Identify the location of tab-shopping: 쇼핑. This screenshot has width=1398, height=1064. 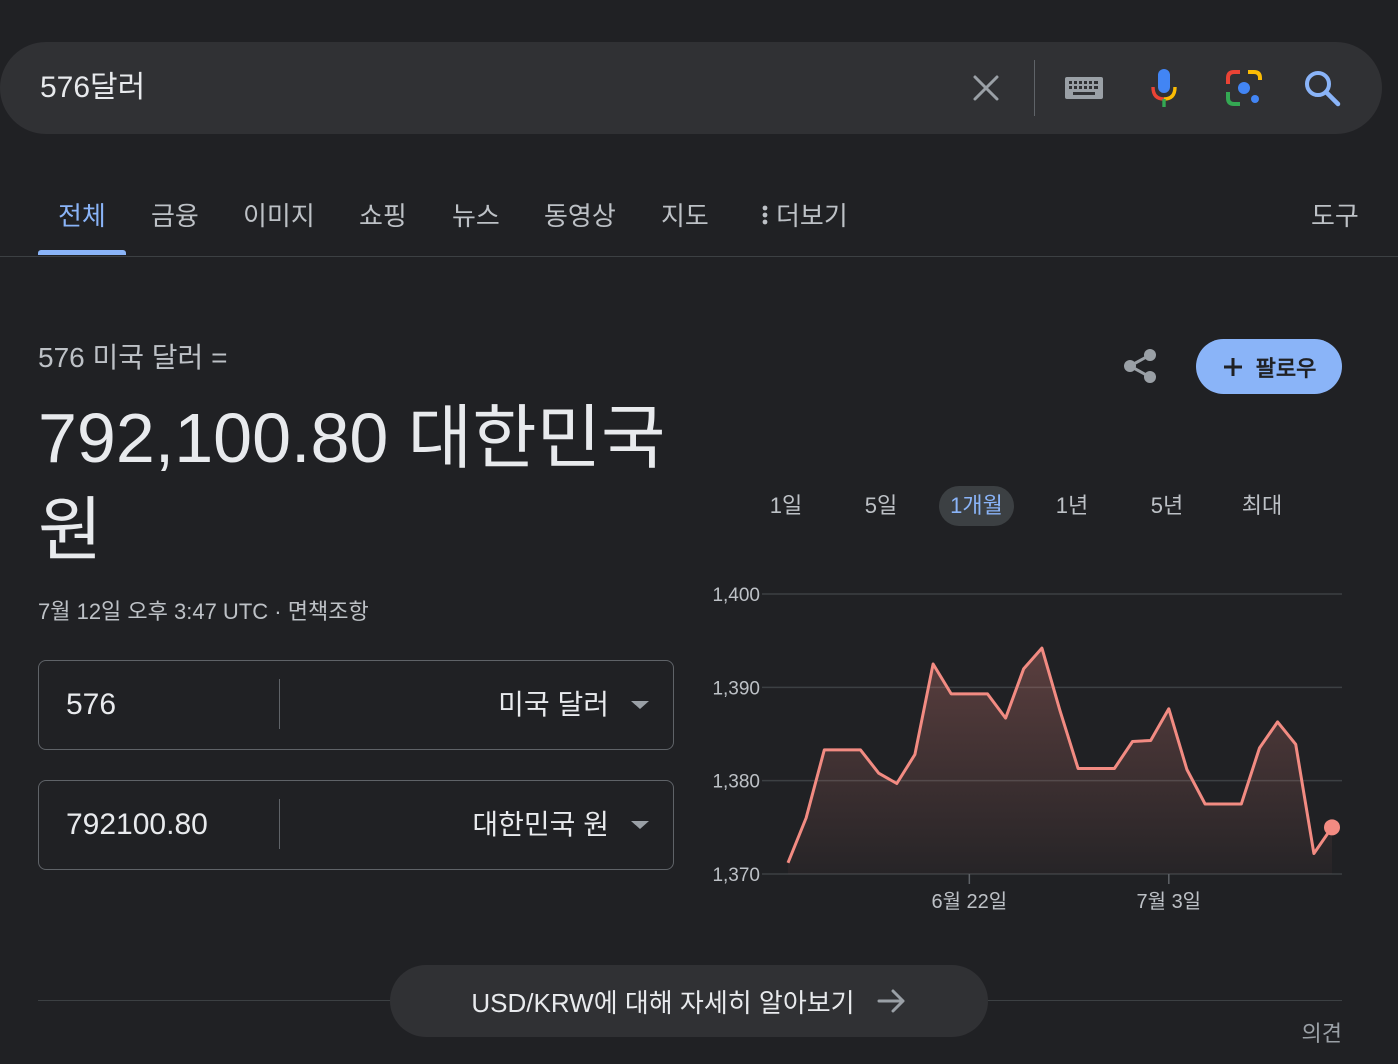
(383, 214).